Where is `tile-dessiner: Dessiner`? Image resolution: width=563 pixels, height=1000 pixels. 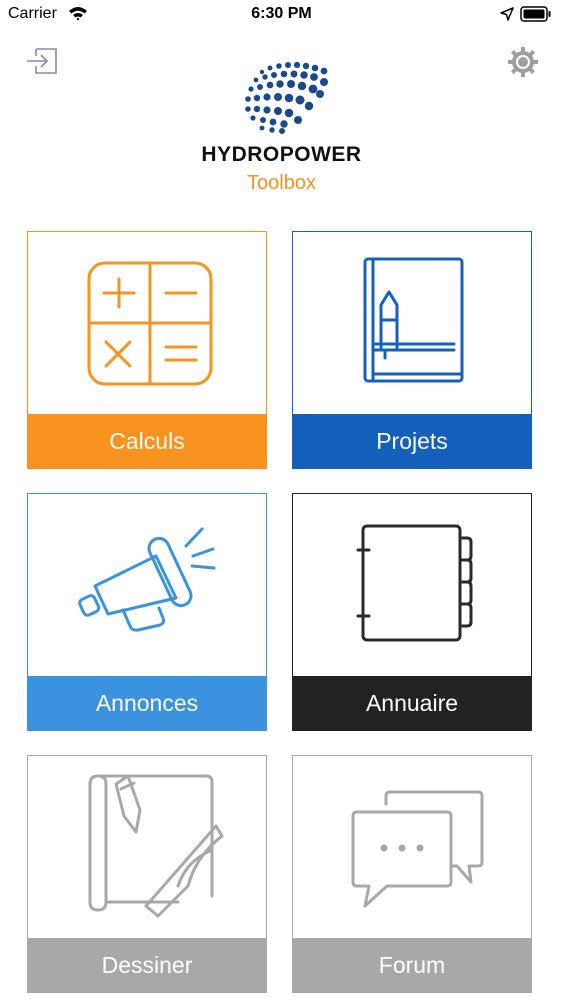
tile-dessiner: Dessiner is located at coordinates (147, 874).